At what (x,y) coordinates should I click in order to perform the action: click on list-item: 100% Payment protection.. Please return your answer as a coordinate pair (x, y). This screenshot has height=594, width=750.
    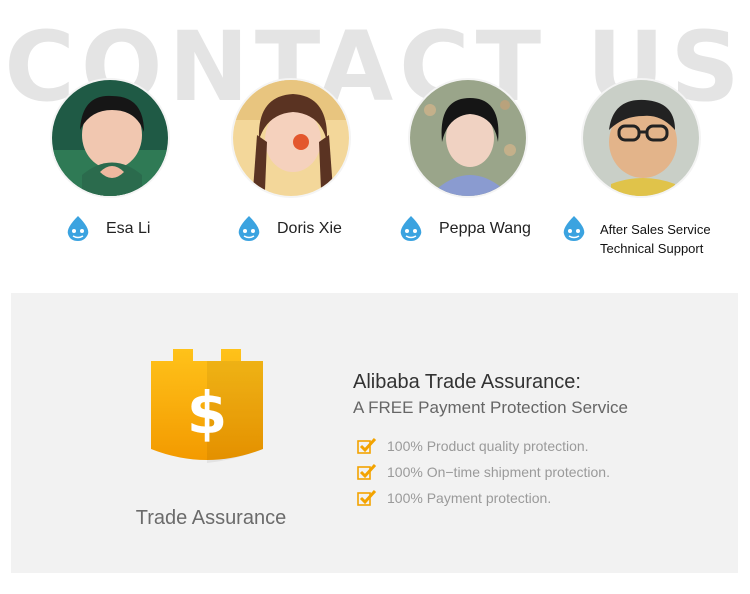
    Looking at the image, I should click on (483, 498).